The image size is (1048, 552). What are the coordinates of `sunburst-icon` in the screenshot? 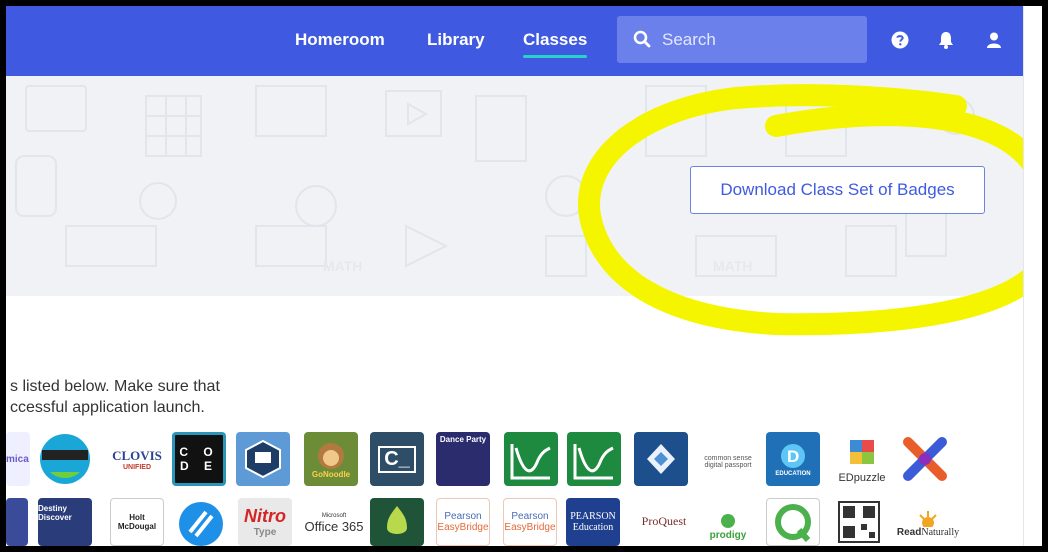 It's located at (928, 518).